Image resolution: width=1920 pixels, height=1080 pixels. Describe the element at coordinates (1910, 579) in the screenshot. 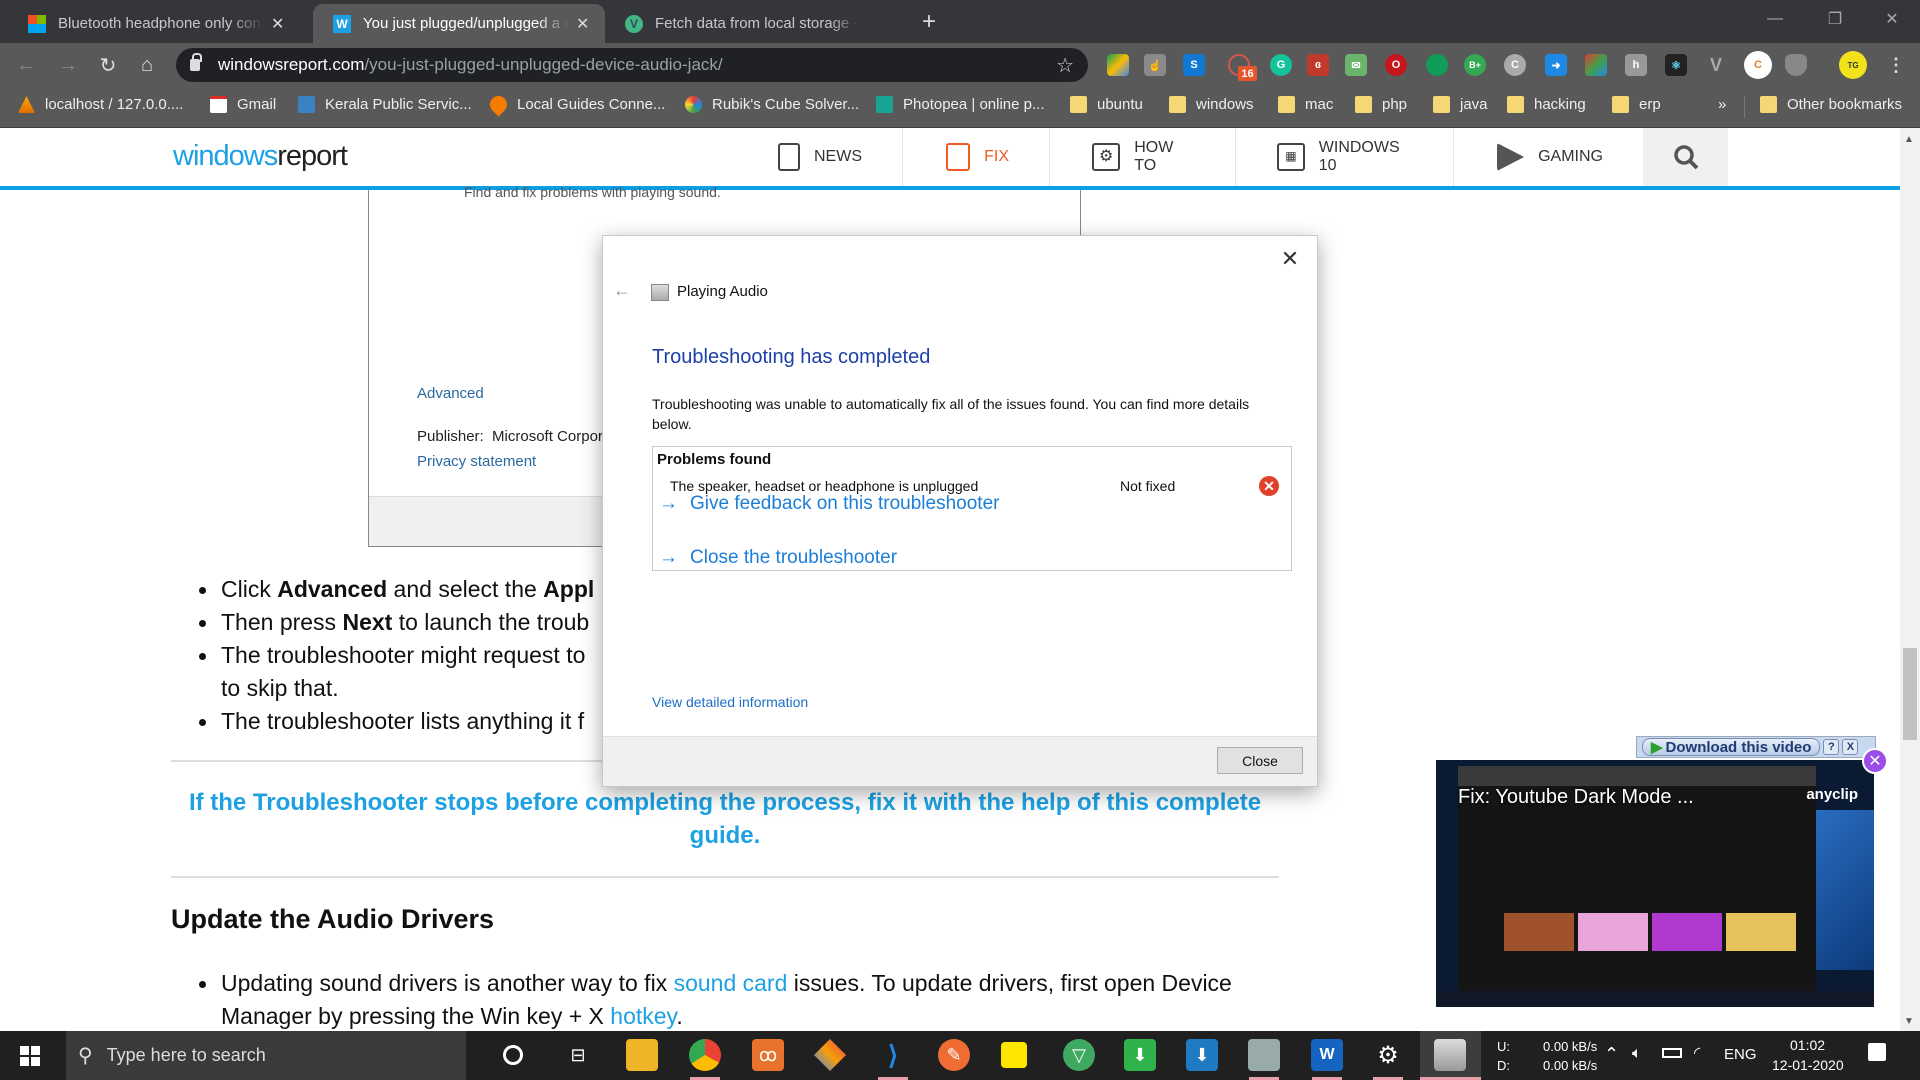

I see `page-scrollbar: ▲ ▼` at that location.